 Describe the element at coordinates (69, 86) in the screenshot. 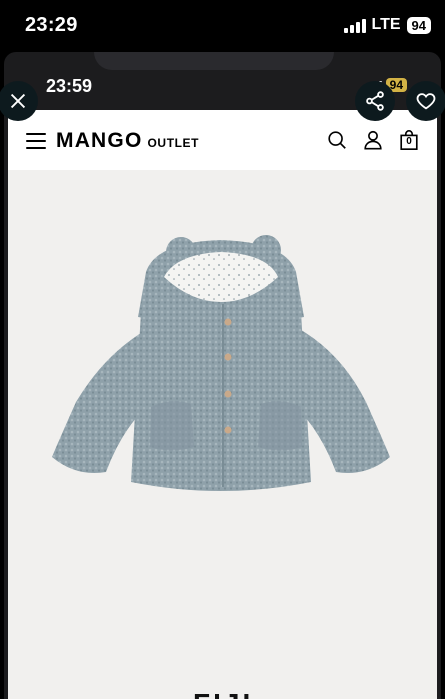

I see `inner-time: 23:59` at that location.